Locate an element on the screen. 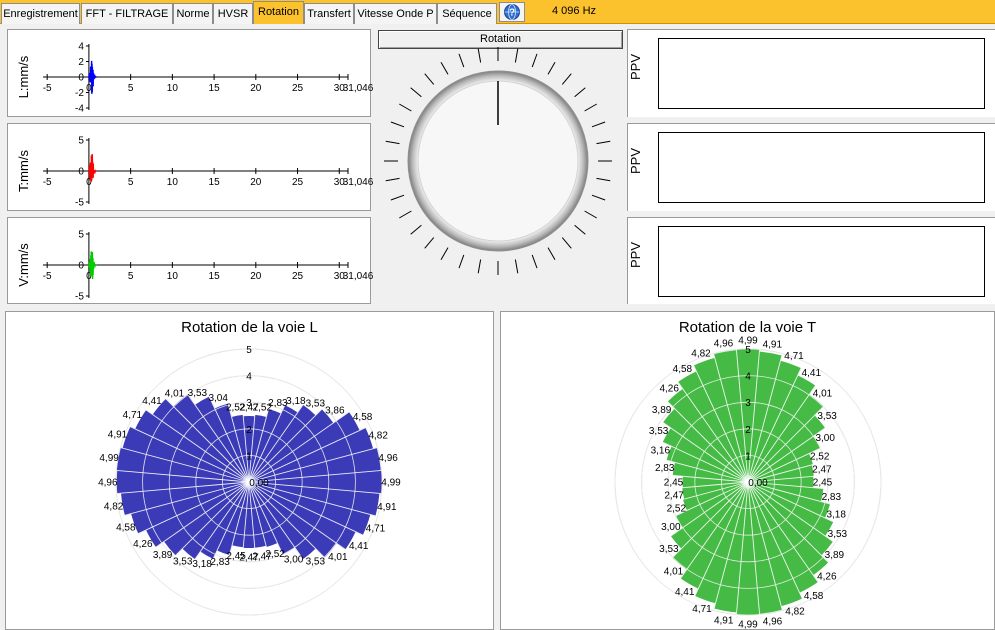  tab-rotation: Rotation is located at coordinates (278, 12).